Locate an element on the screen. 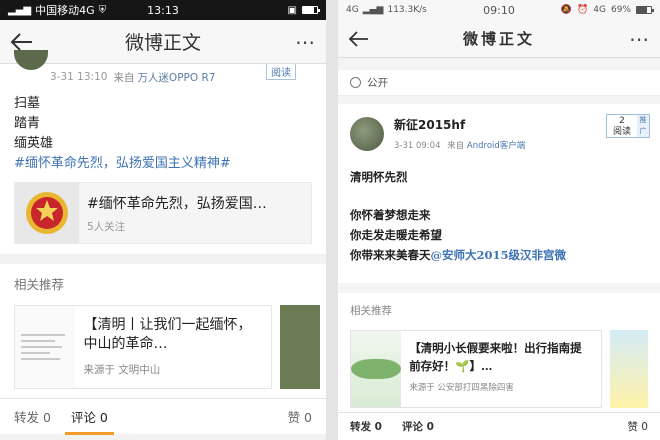  post-time: 3-31 13:10 is located at coordinates (79, 77).